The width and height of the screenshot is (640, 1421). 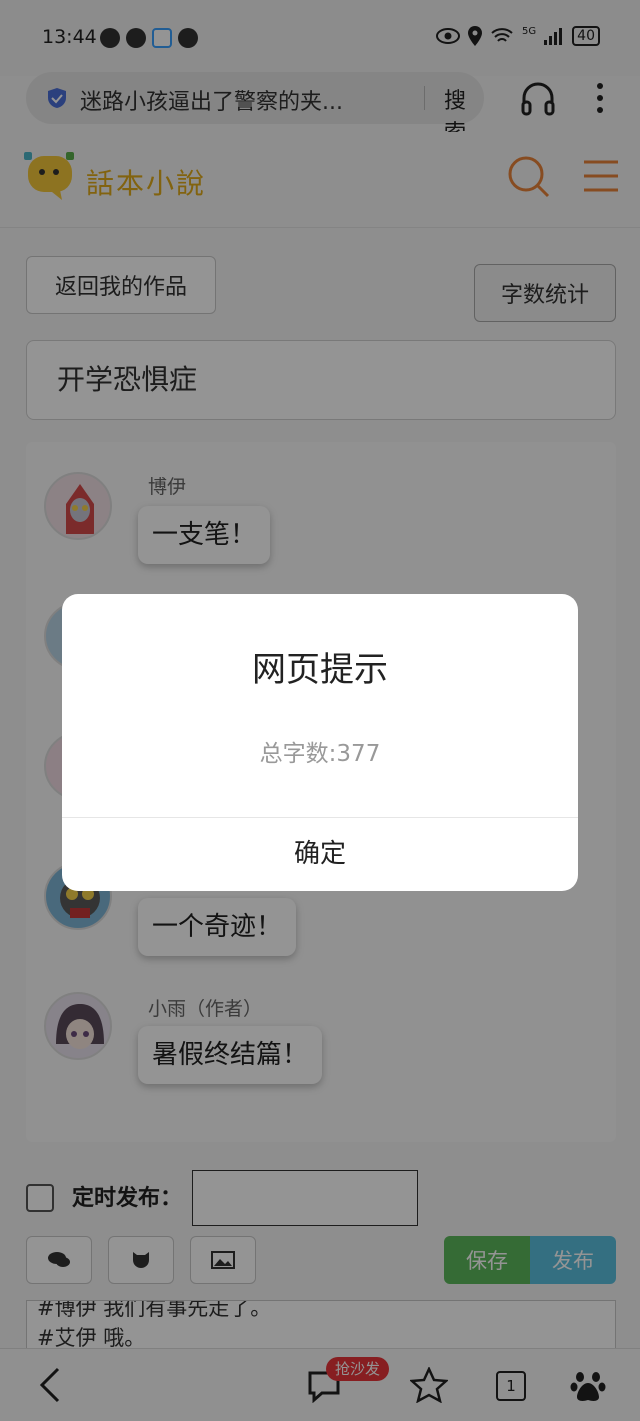 I want to click on dialog-message: 总字数:377, so click(x=320, y=754).